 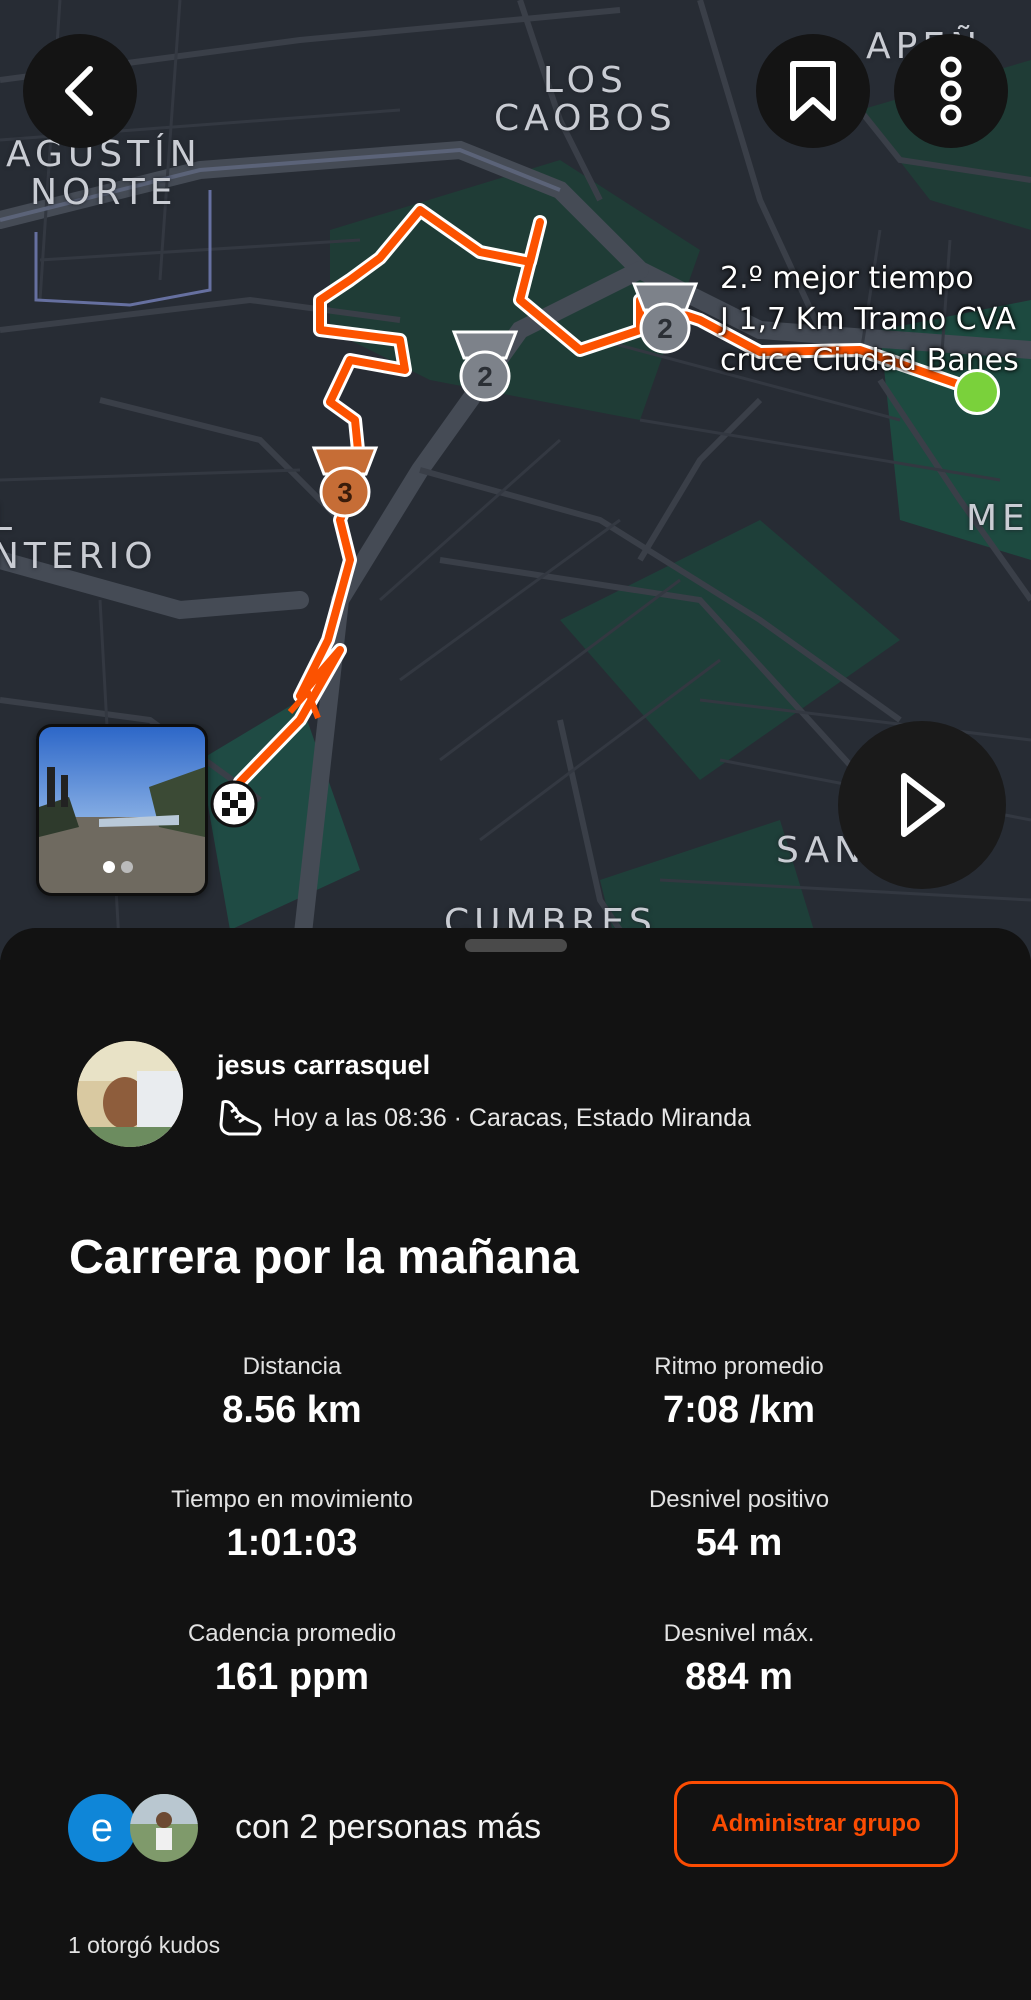 What do you see at coordinates (292, 1499) in the screenshot?
I see `stat-label: Tiempo en movimiento` at bounding box center [292, 1499].